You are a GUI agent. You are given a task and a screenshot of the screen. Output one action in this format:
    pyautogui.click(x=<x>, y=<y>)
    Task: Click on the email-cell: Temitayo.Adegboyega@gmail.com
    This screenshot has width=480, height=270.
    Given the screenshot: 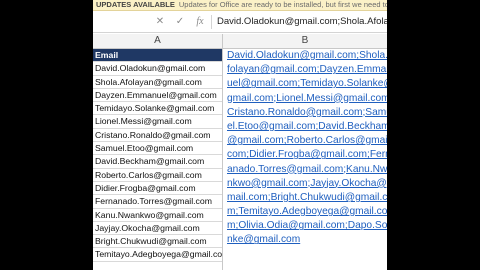 What is the action you would take?
    pyautogui.click(x=157, y=255)
    